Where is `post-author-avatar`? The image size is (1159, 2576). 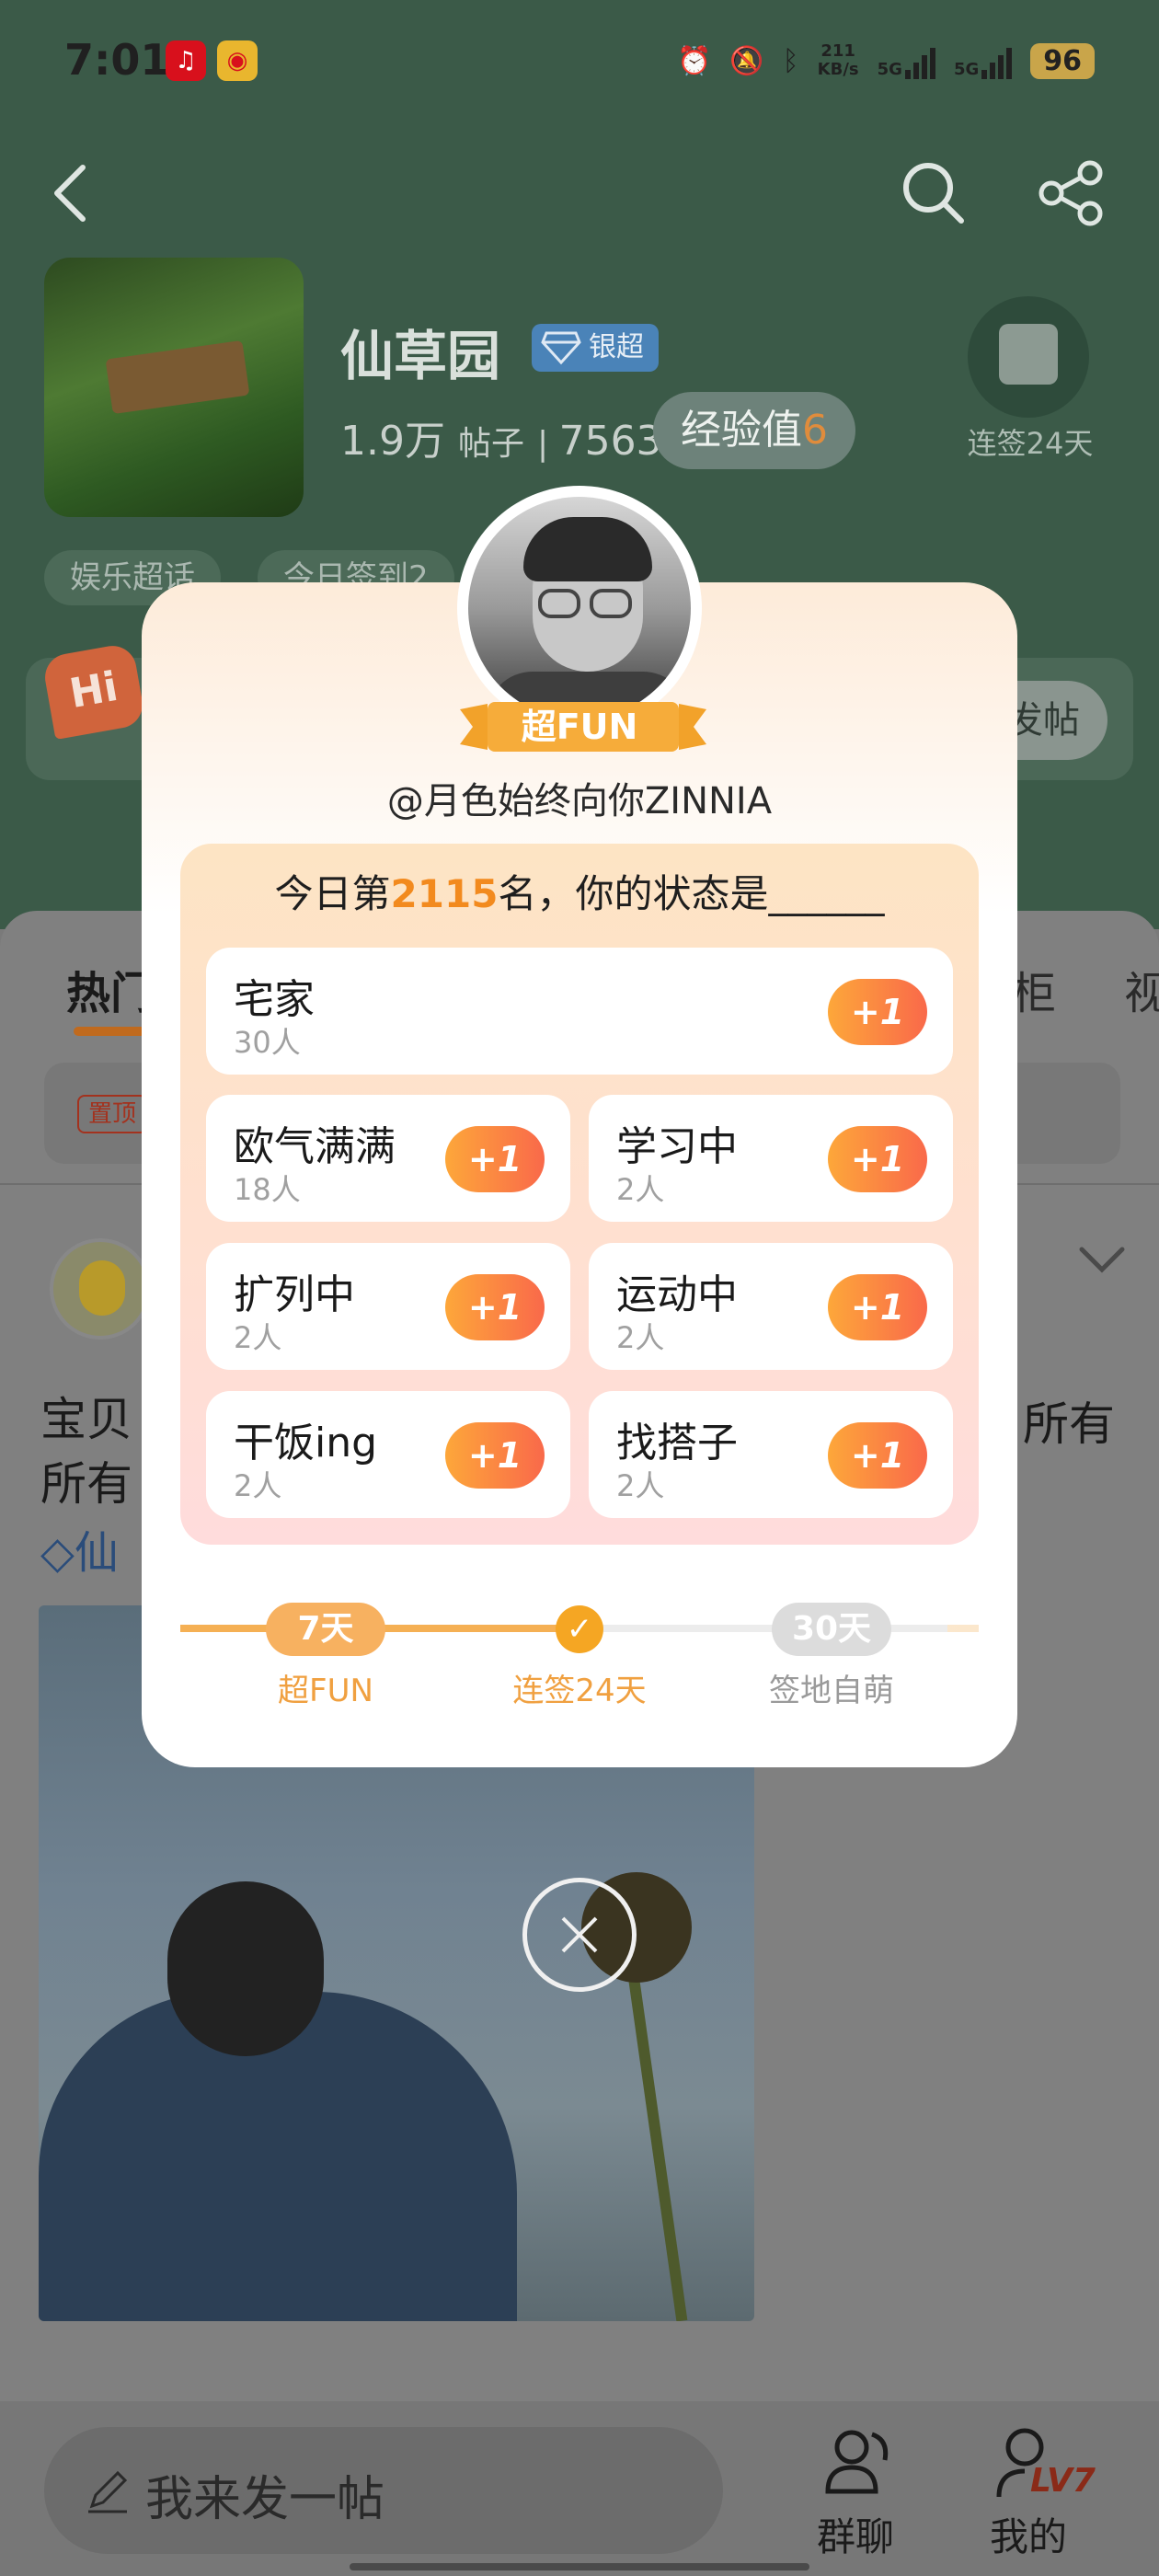 post-author-avatar is located at coordinates (100, 1289).